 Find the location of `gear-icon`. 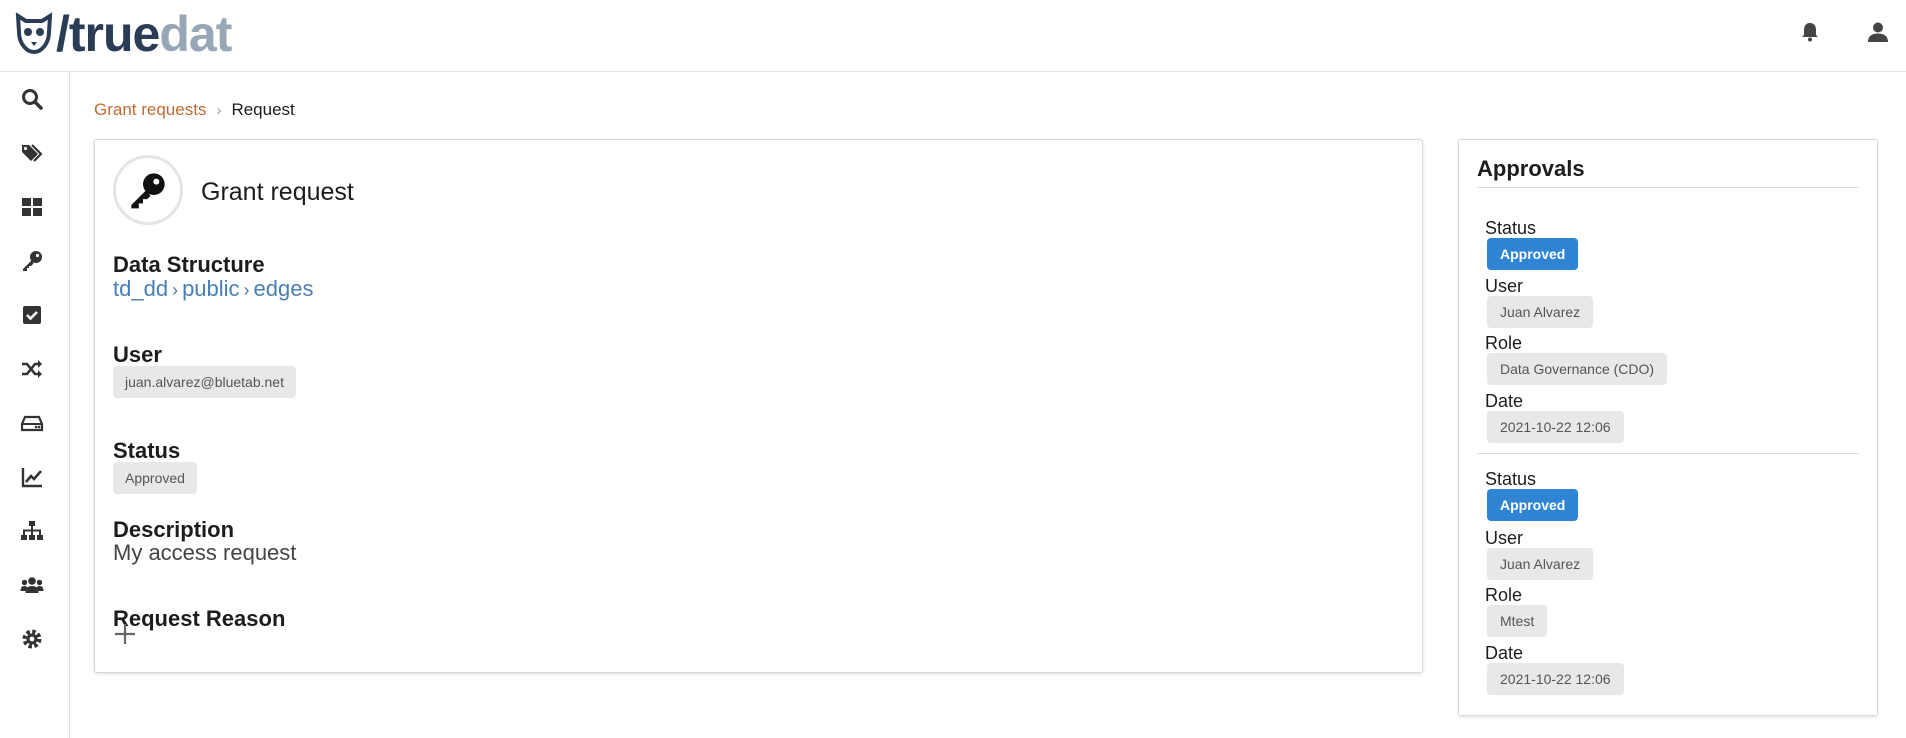

gear-icon is located at coordinates (32, 639).